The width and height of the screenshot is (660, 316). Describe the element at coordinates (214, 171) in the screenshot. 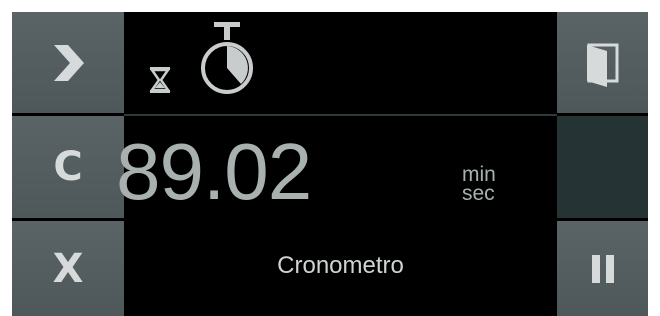

I see `time-display: 89.02` at that location.